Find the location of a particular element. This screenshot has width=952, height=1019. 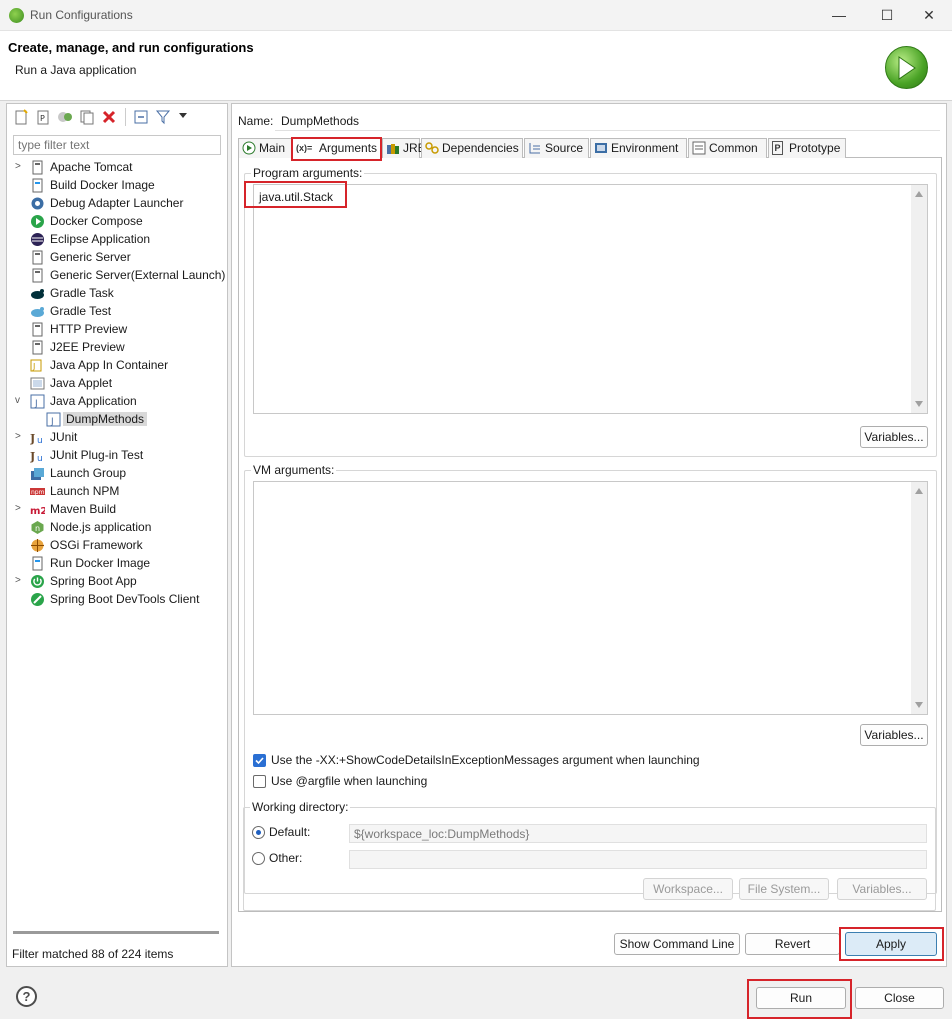

svg-text: n is located at coordinates (37, 528).